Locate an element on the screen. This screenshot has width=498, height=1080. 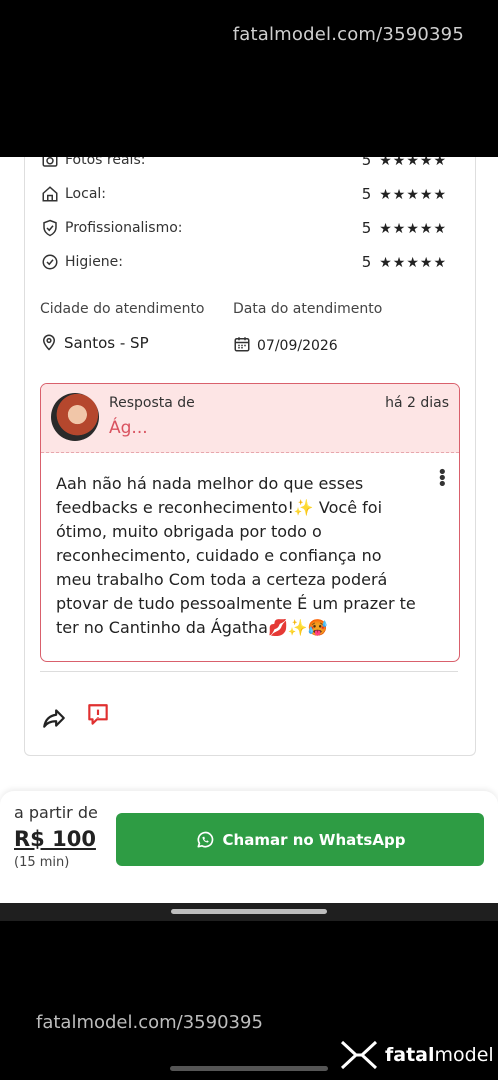
logo-prefix: fatal is located at coordinates (410, 1055).